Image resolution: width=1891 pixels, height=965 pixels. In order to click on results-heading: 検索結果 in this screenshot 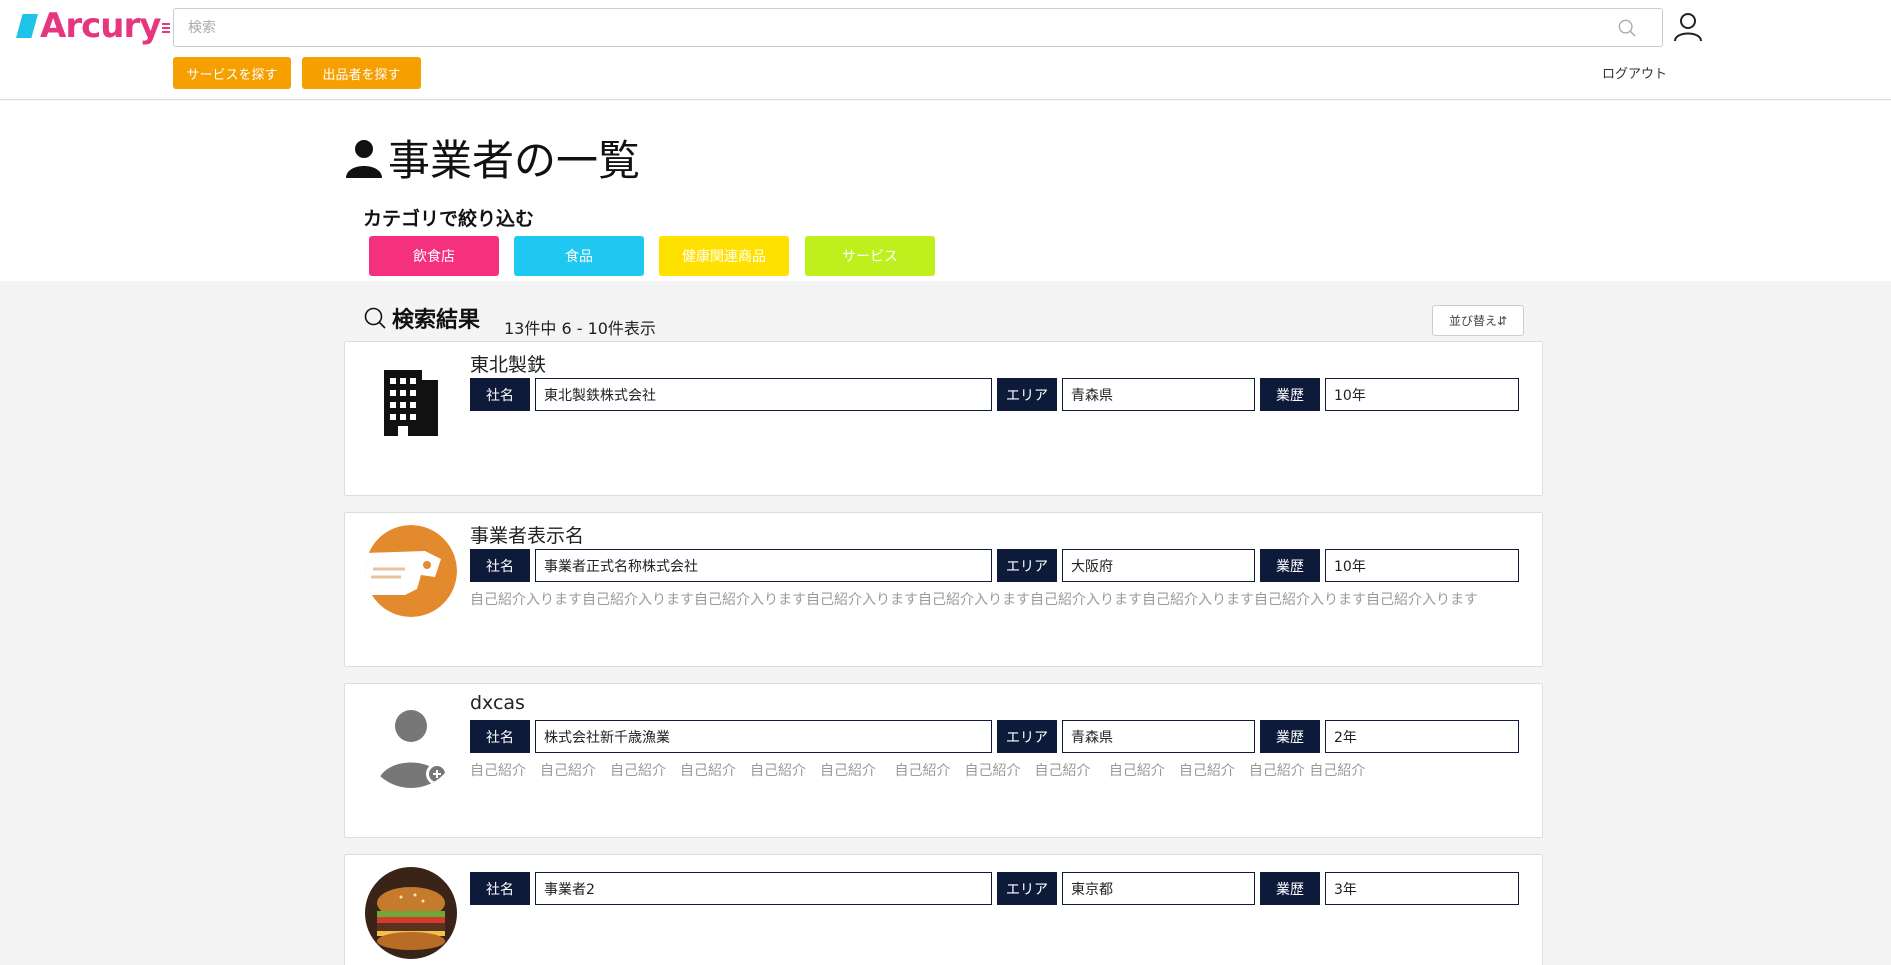, I will do `click(422, 318)`.